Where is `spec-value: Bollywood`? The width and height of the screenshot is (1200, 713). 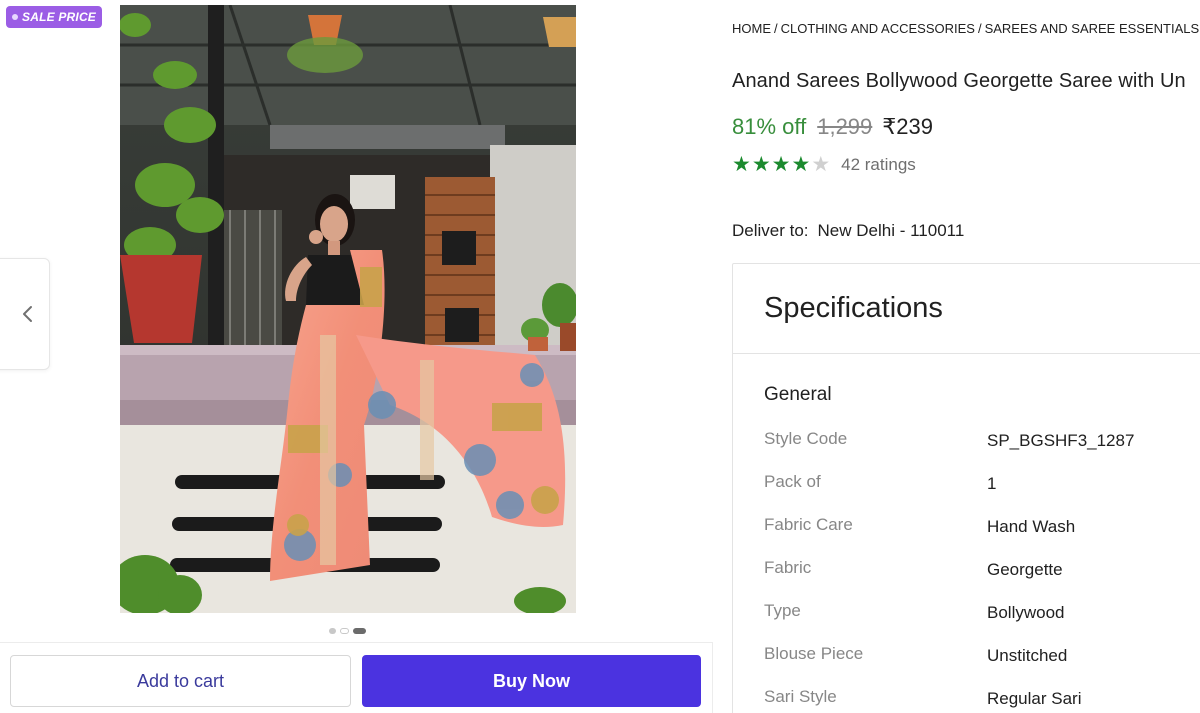
spec-value: Bollywood is located at coordinates (1026, 612).